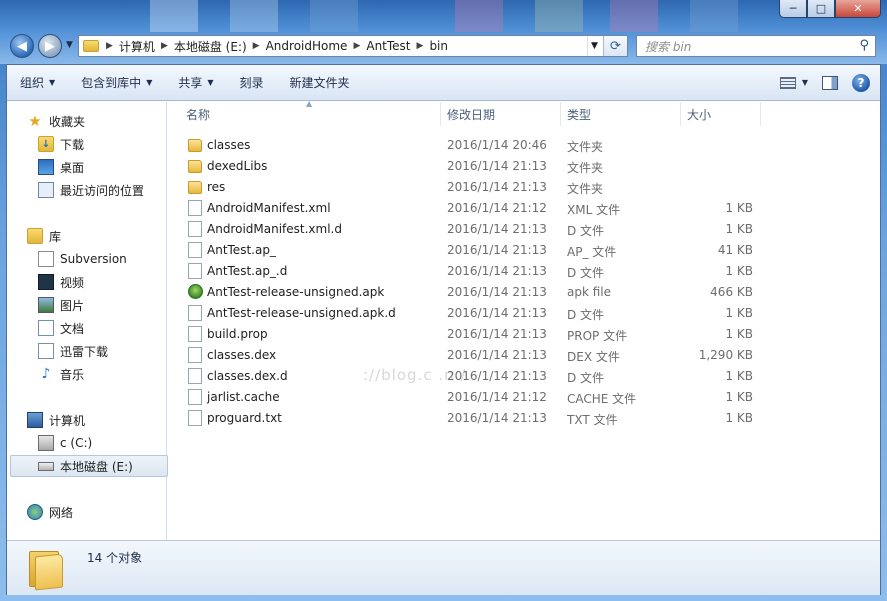 Image resolution: width=887 pixels, height=601 pixels. Describe the element at coordinates (821, 9) in the screenshot. I see `maximize-button: □` at that location.